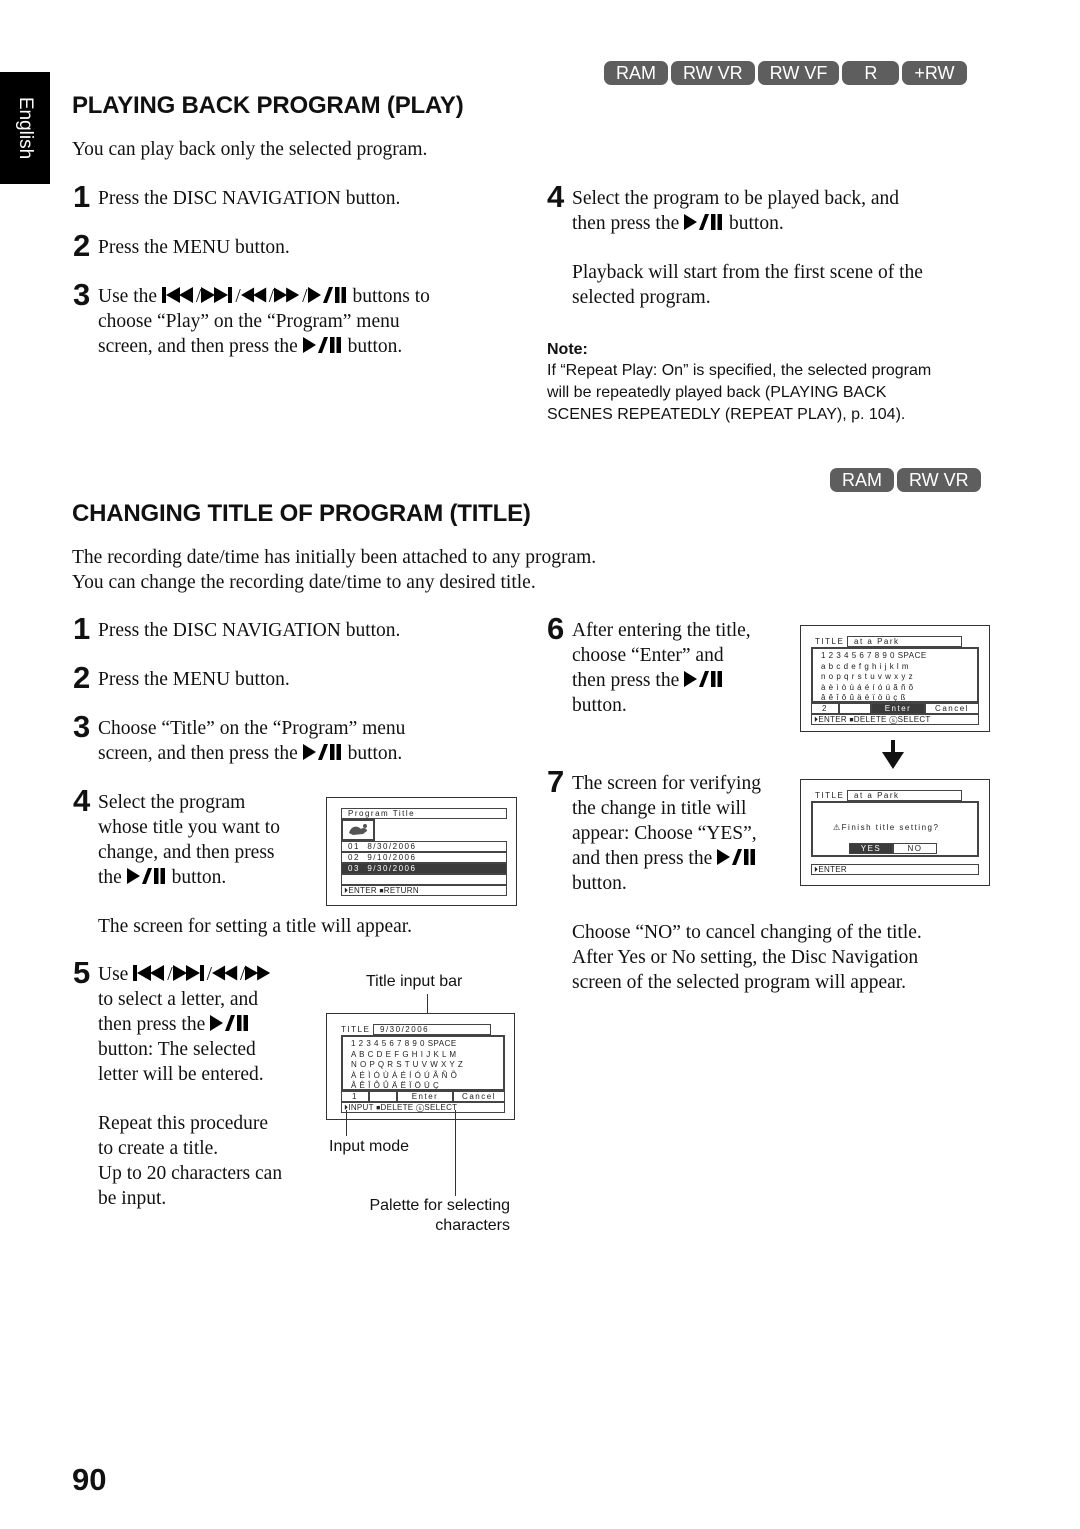  What do you see at coordinates (395, 1086) in the screenshot?
I see `palette-row: Â Ê Î Ô Û Ä Ë Ï Ö Ü Ç` at bounding box center [395, 1086].